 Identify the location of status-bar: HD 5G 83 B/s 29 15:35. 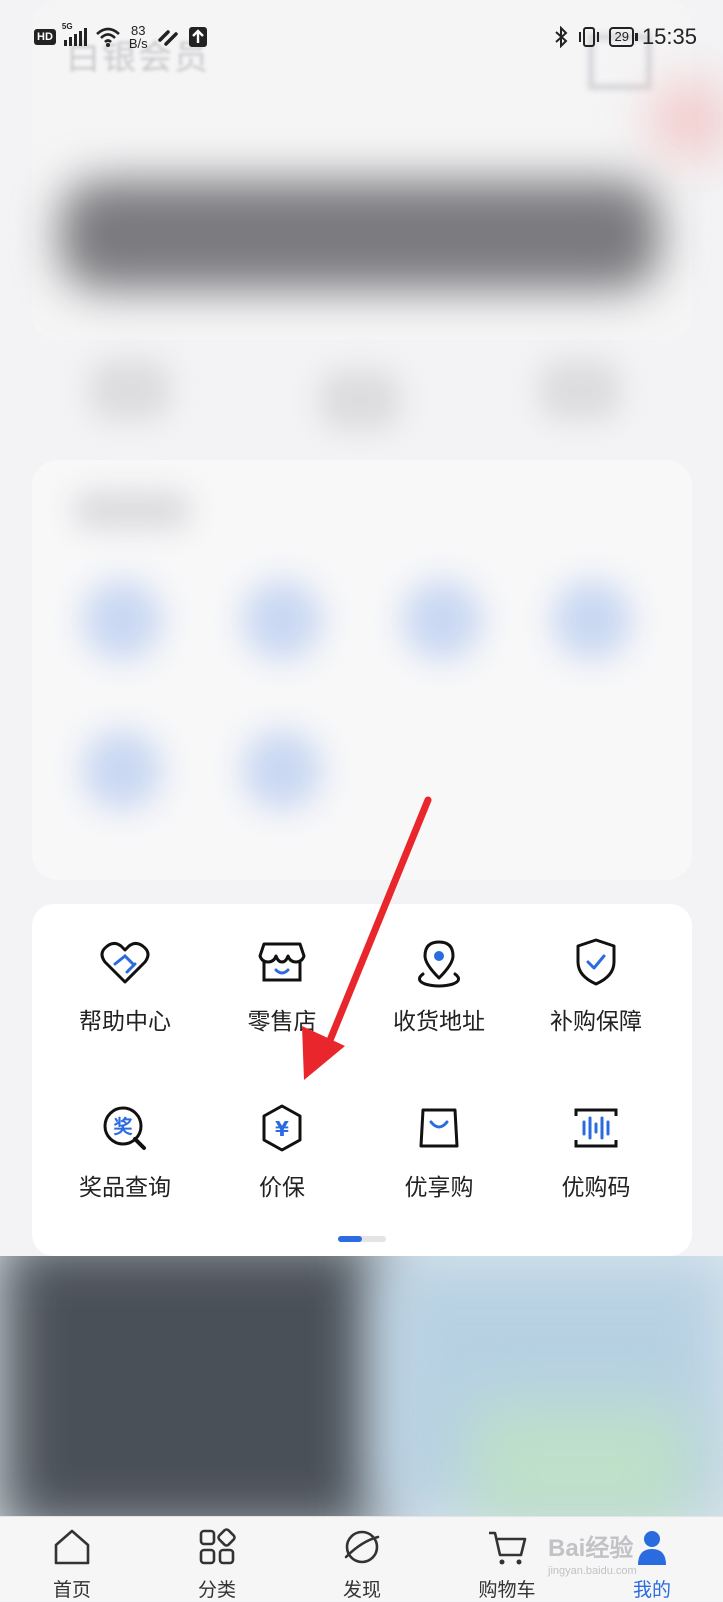
(361, 40).